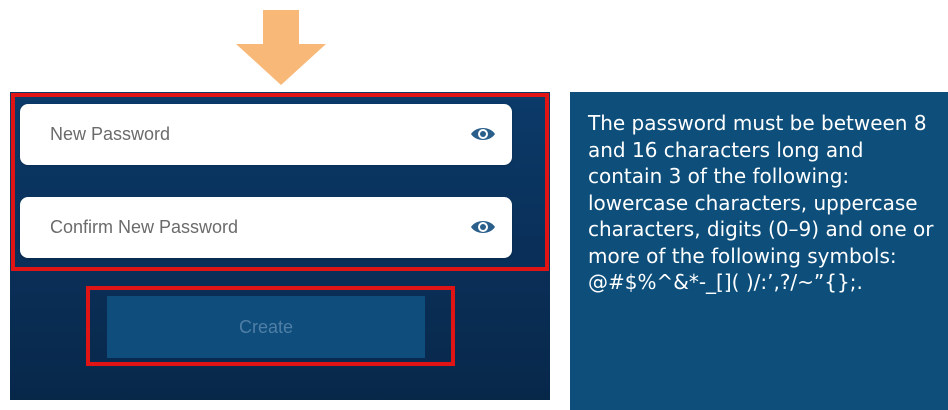 The image size is (948, 410). I want to click on confirm-password-field-container, so click(266, 227).